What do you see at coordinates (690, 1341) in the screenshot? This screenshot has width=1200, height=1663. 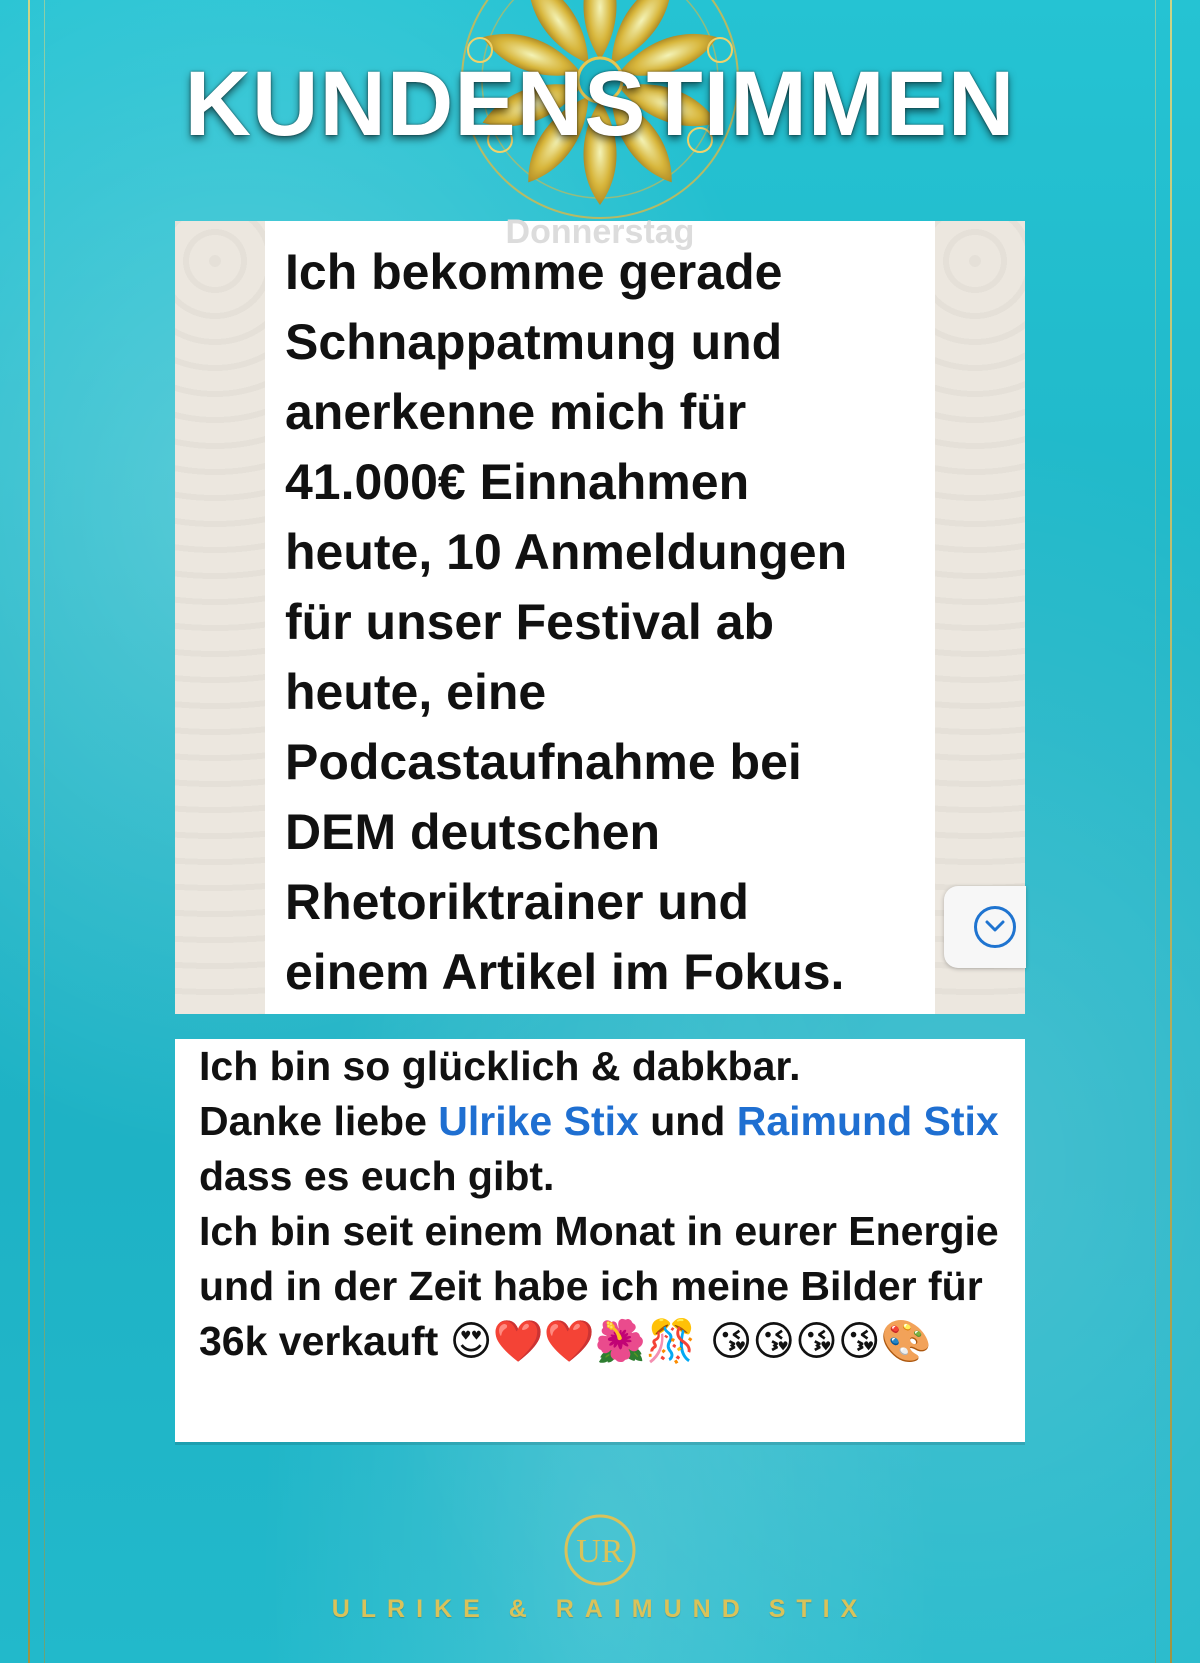 I see `emoji-group: 😍❤️❤️🌺🎊 😘😘😘😘🎨` at bounding box center [690, 1341].